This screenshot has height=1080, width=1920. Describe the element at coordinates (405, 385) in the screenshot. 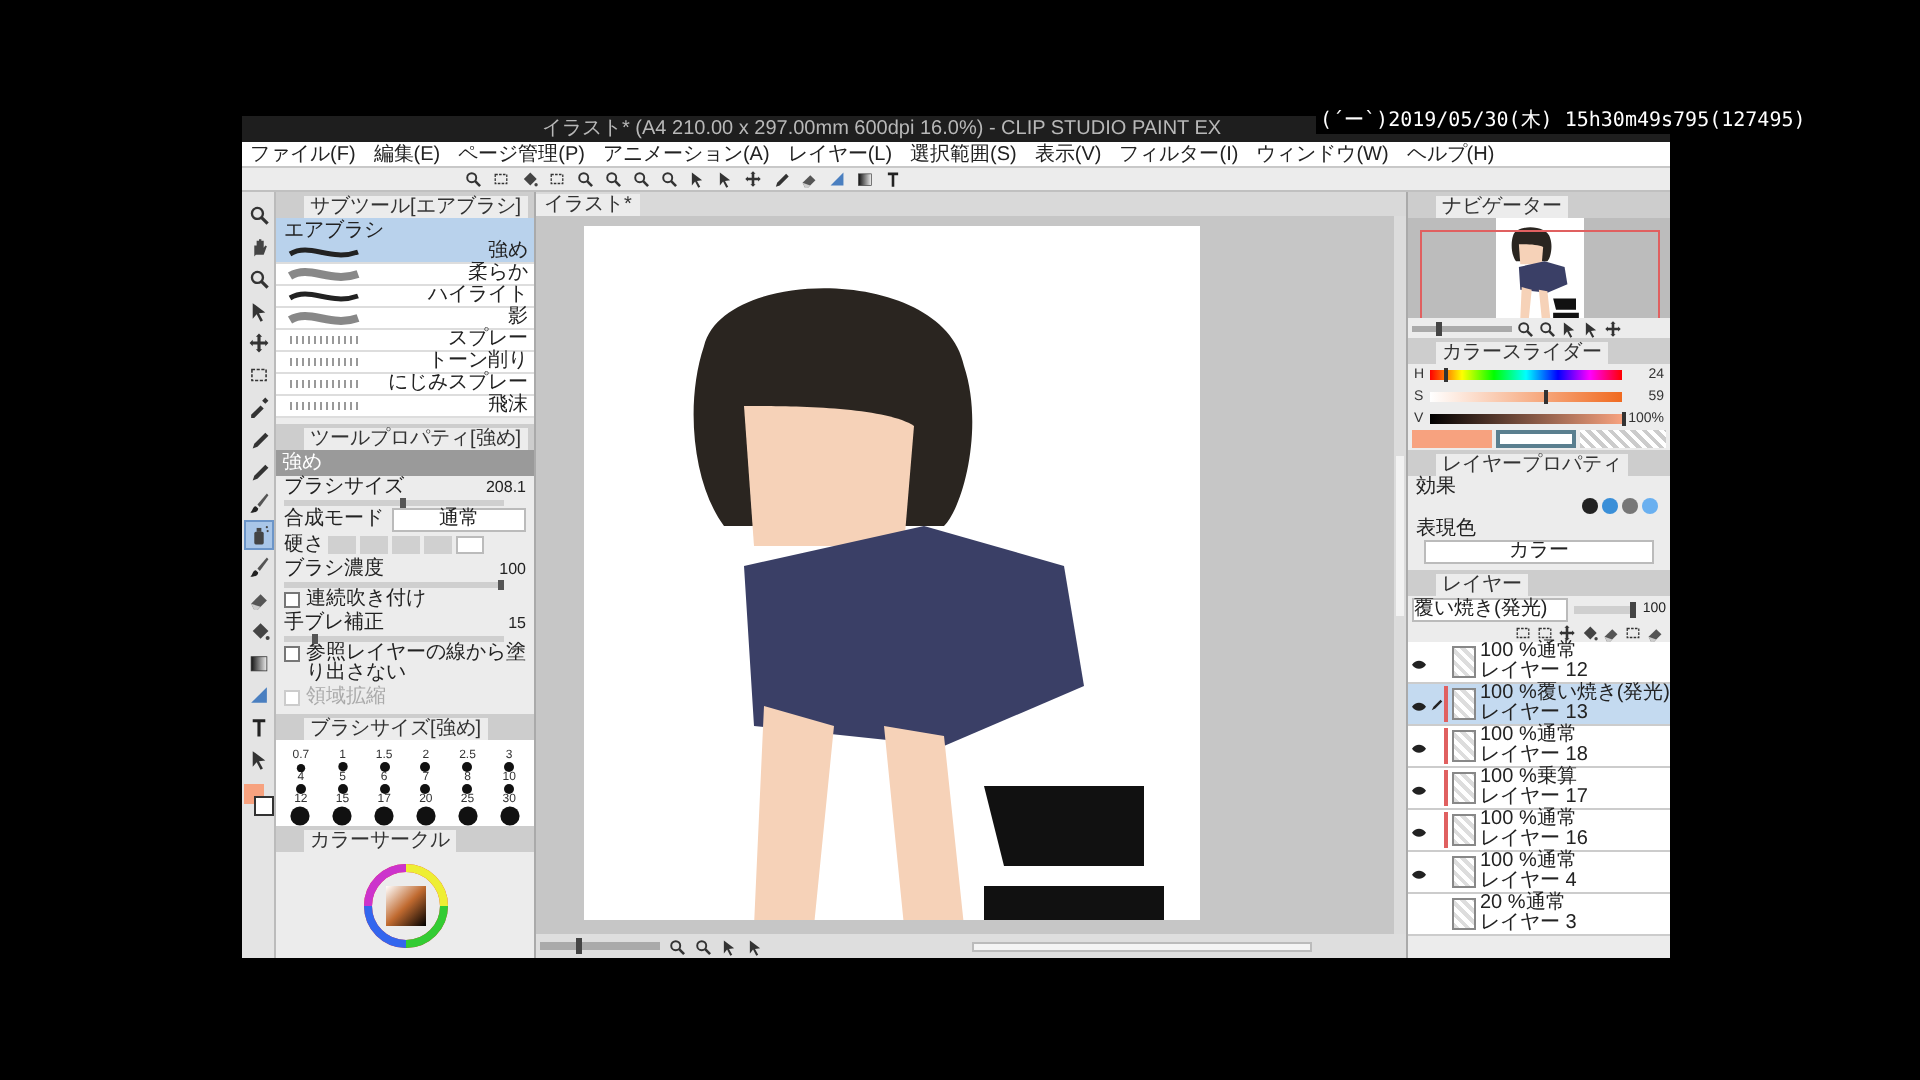

I see `subtool-item: にじみスプレー` at that location.